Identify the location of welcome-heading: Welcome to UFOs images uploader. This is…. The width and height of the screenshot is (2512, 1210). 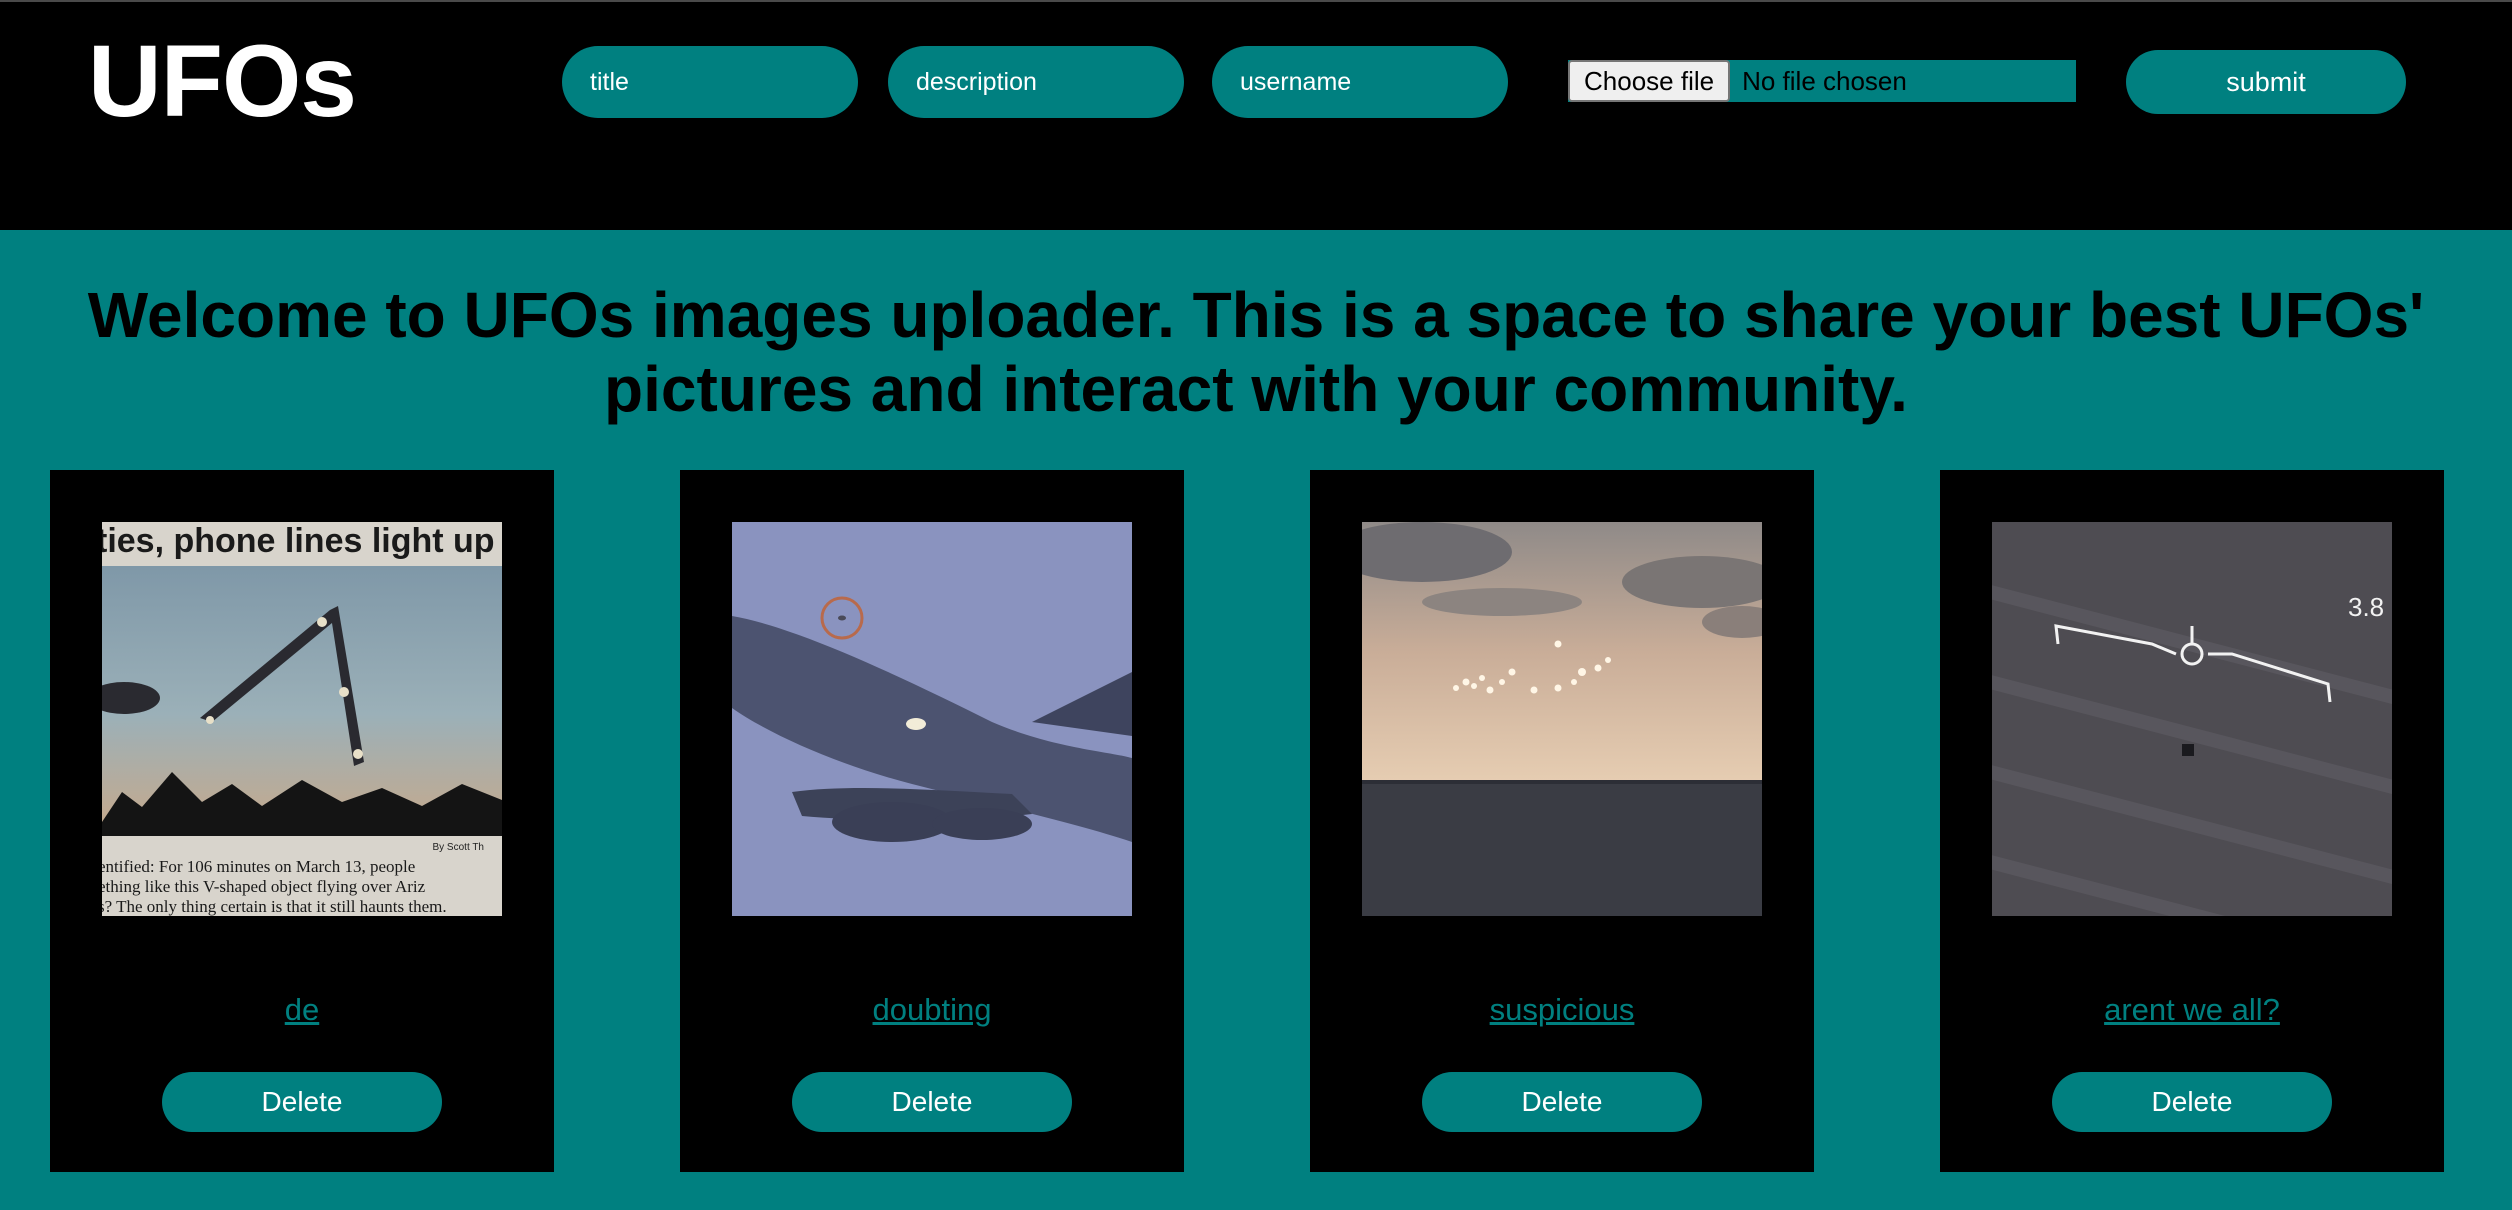
(1256, 352).